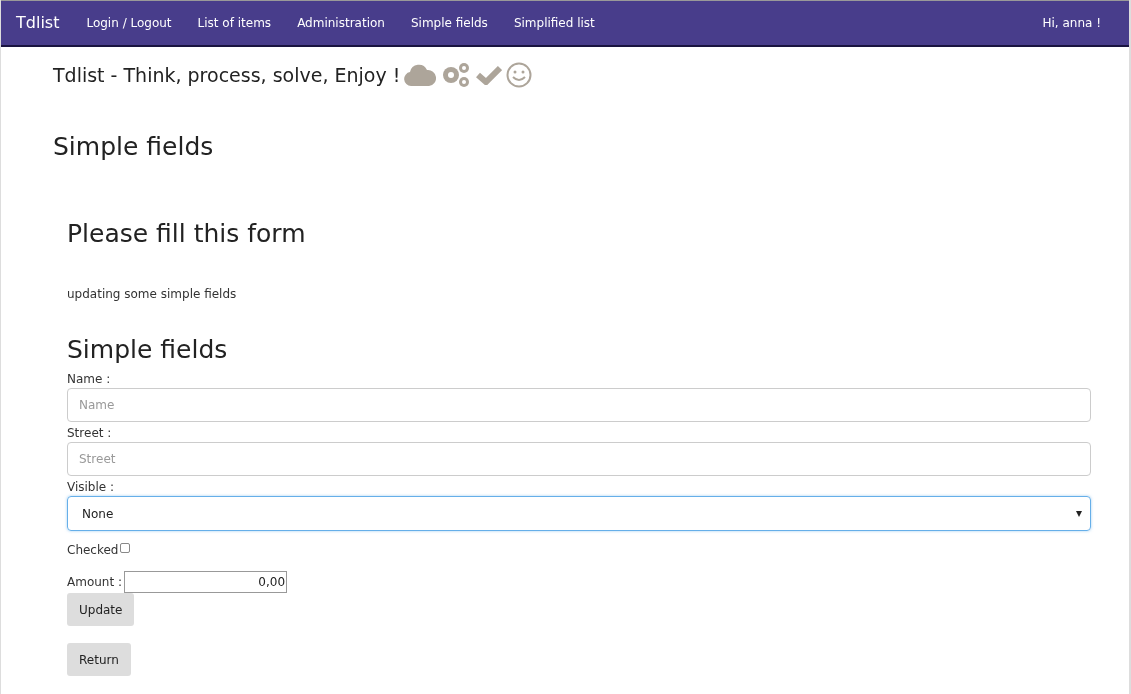 This screenshot has width=1131, height=694. Describe the element at coordinates (227, 75) in the screenshot. I see `tagline: Tdlist - Think, process, solve, Enjoy !` at that location.